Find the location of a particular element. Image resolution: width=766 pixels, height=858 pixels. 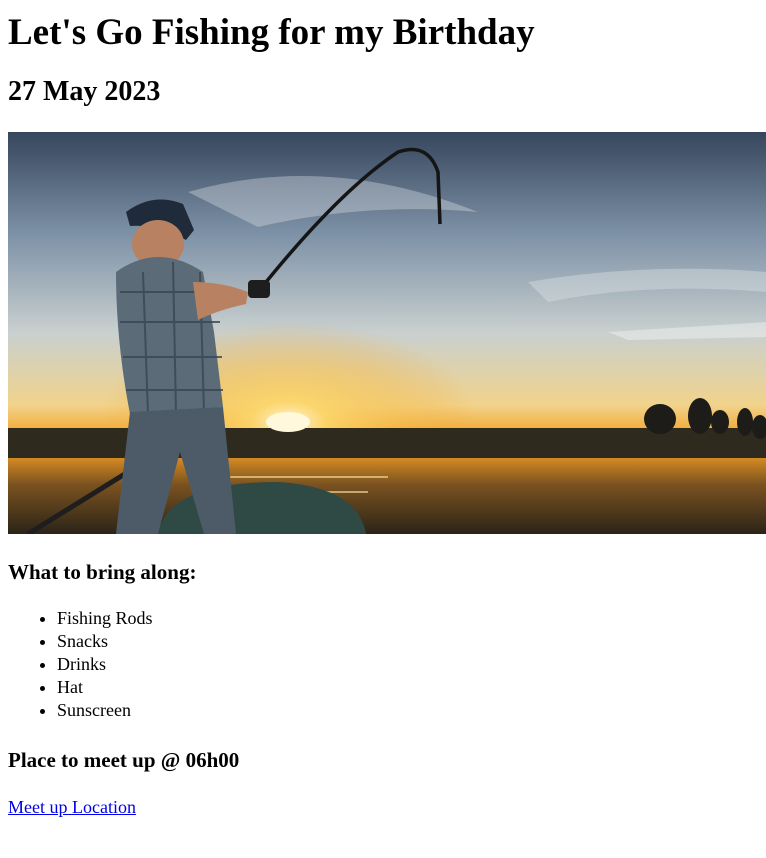

list-item: Snacks is located at coordinates (411, 641).